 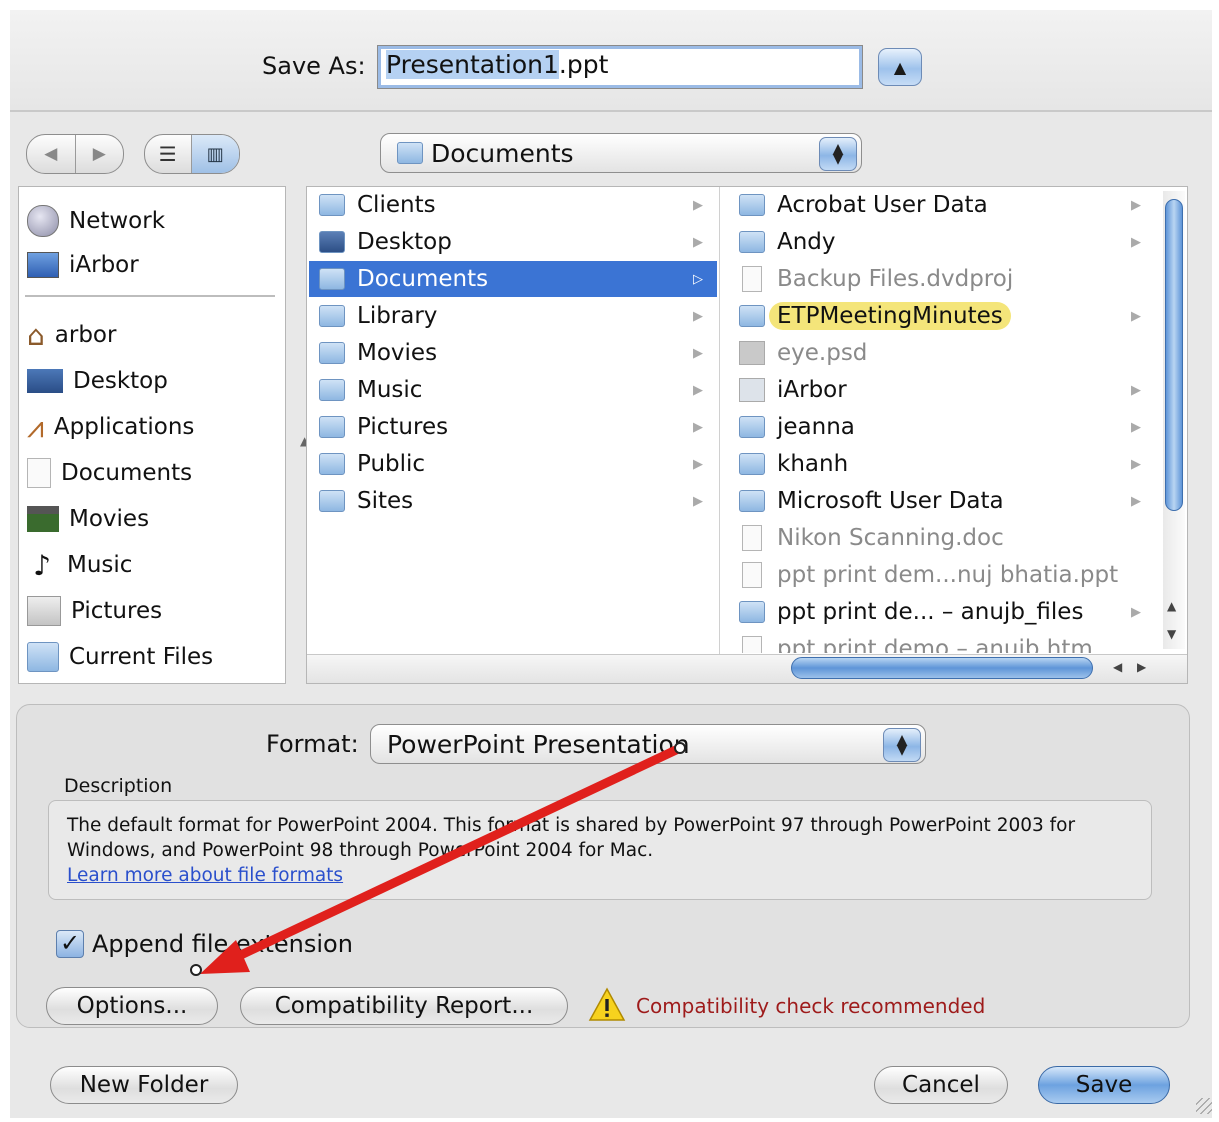 I want to click on column-row-backup-files: Backup Files.dvdproj, so click(x=942, y=279).